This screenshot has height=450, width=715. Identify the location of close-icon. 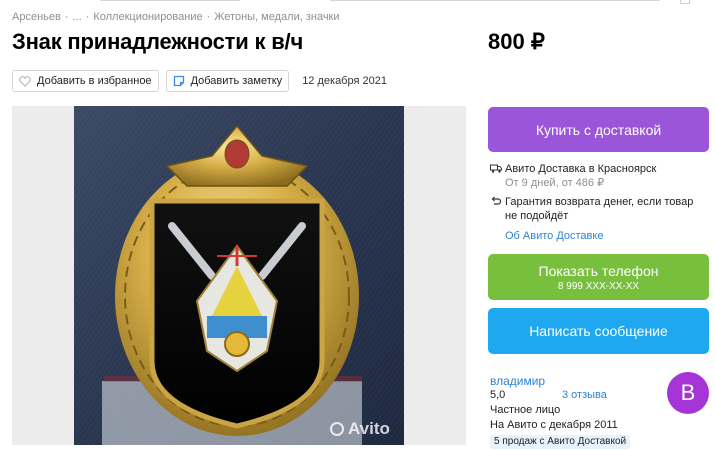
(685, 2).